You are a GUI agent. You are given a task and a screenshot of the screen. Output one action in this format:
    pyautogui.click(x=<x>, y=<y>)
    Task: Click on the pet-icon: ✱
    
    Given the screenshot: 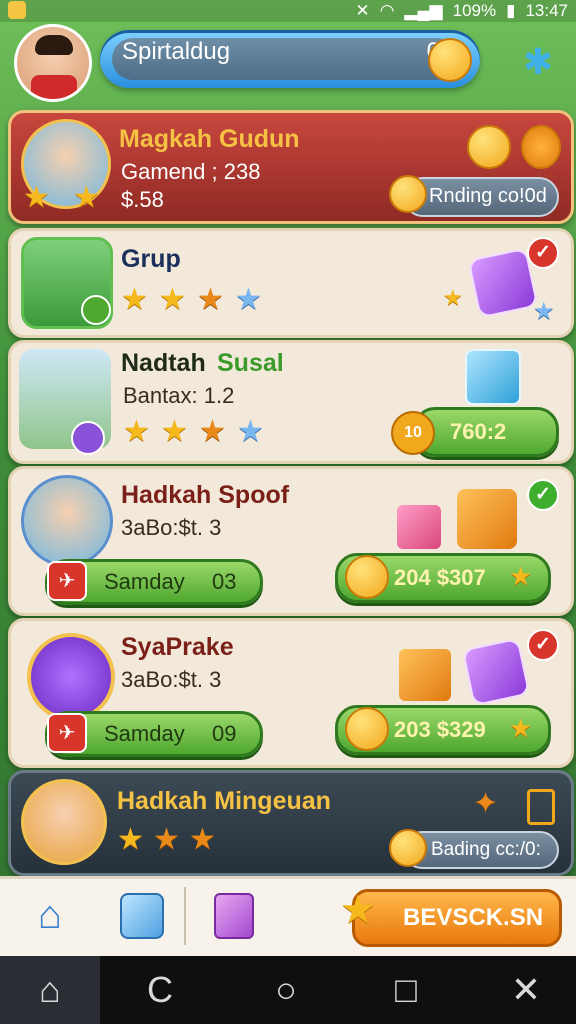 What is the action you would take?
    pyautogui.click(x=538, y=62)
    